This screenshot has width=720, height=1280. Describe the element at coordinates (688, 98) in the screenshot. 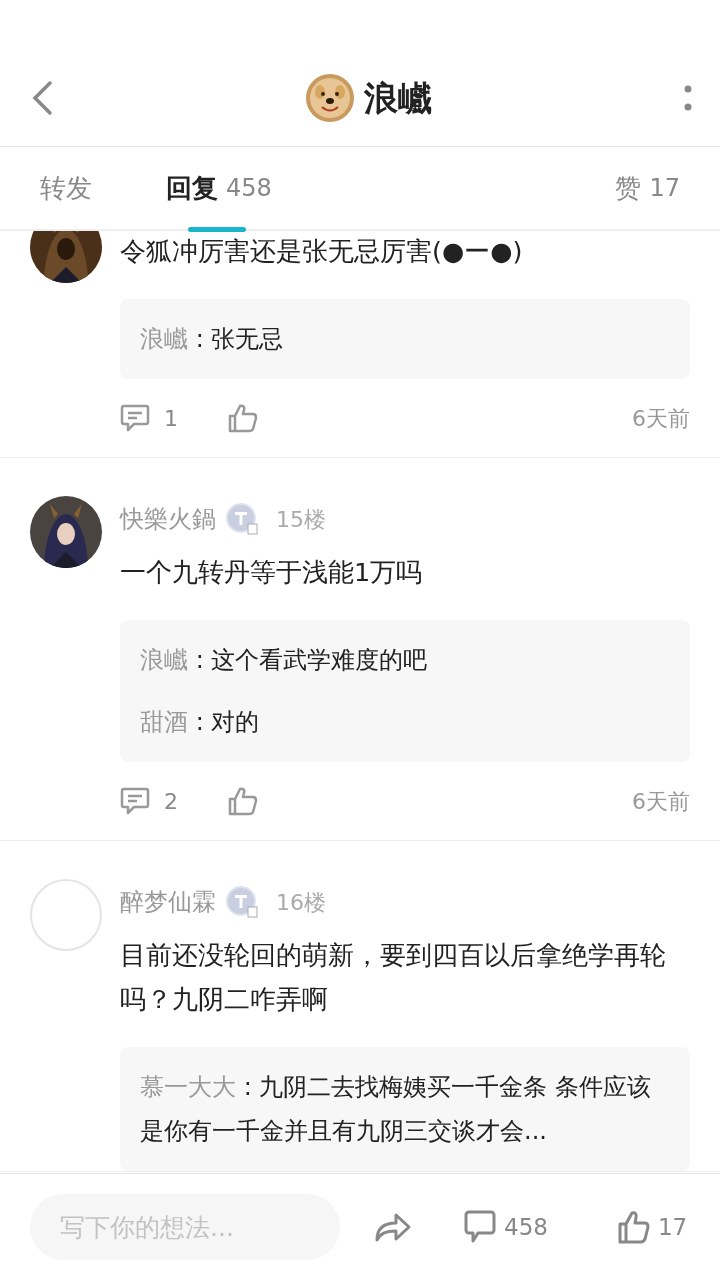

I see `more-icon` at that location.